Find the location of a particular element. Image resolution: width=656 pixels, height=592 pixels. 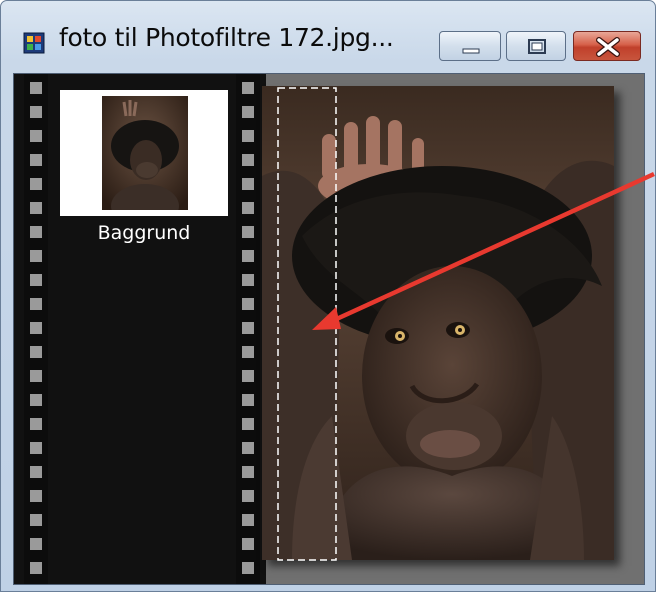

layer-thumbnail is located at coordinates (145, 153).